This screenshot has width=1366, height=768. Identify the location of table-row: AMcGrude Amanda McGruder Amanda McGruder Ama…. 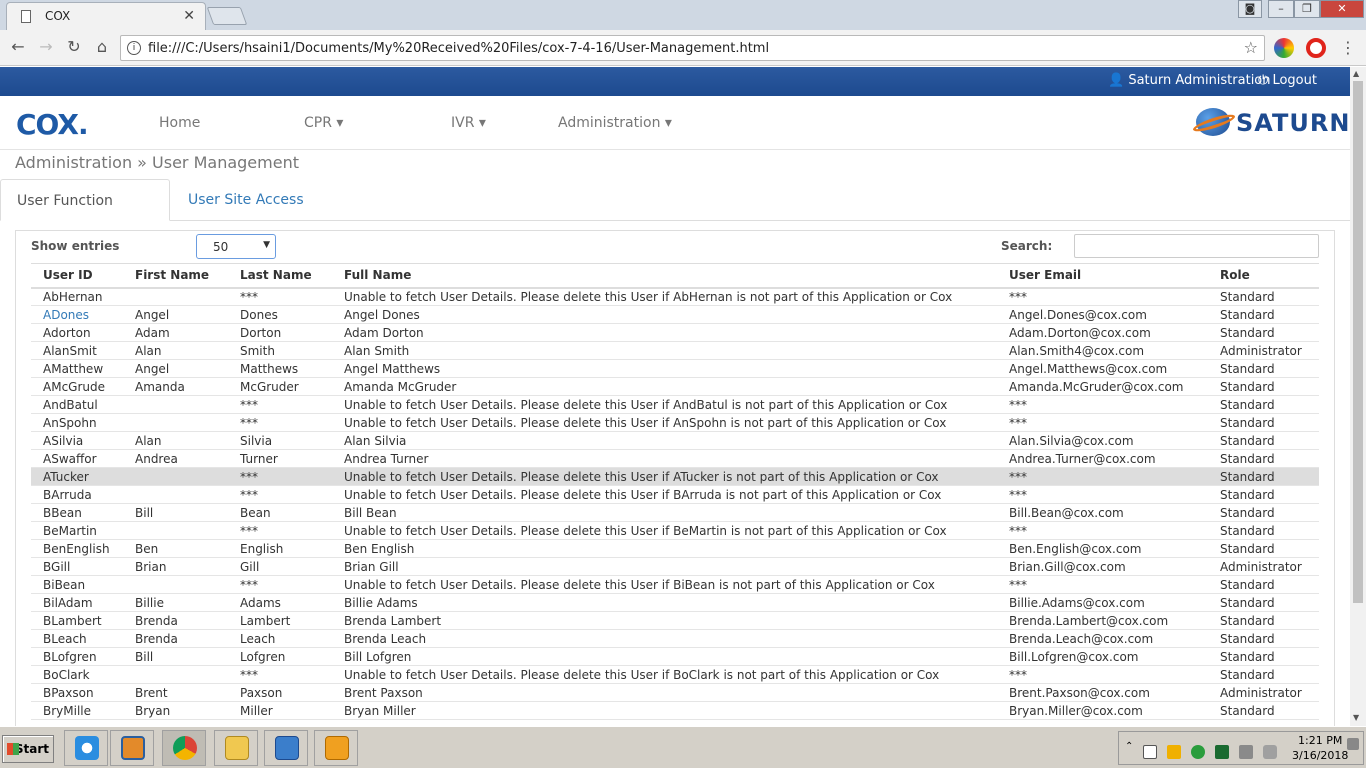
(675, 386).